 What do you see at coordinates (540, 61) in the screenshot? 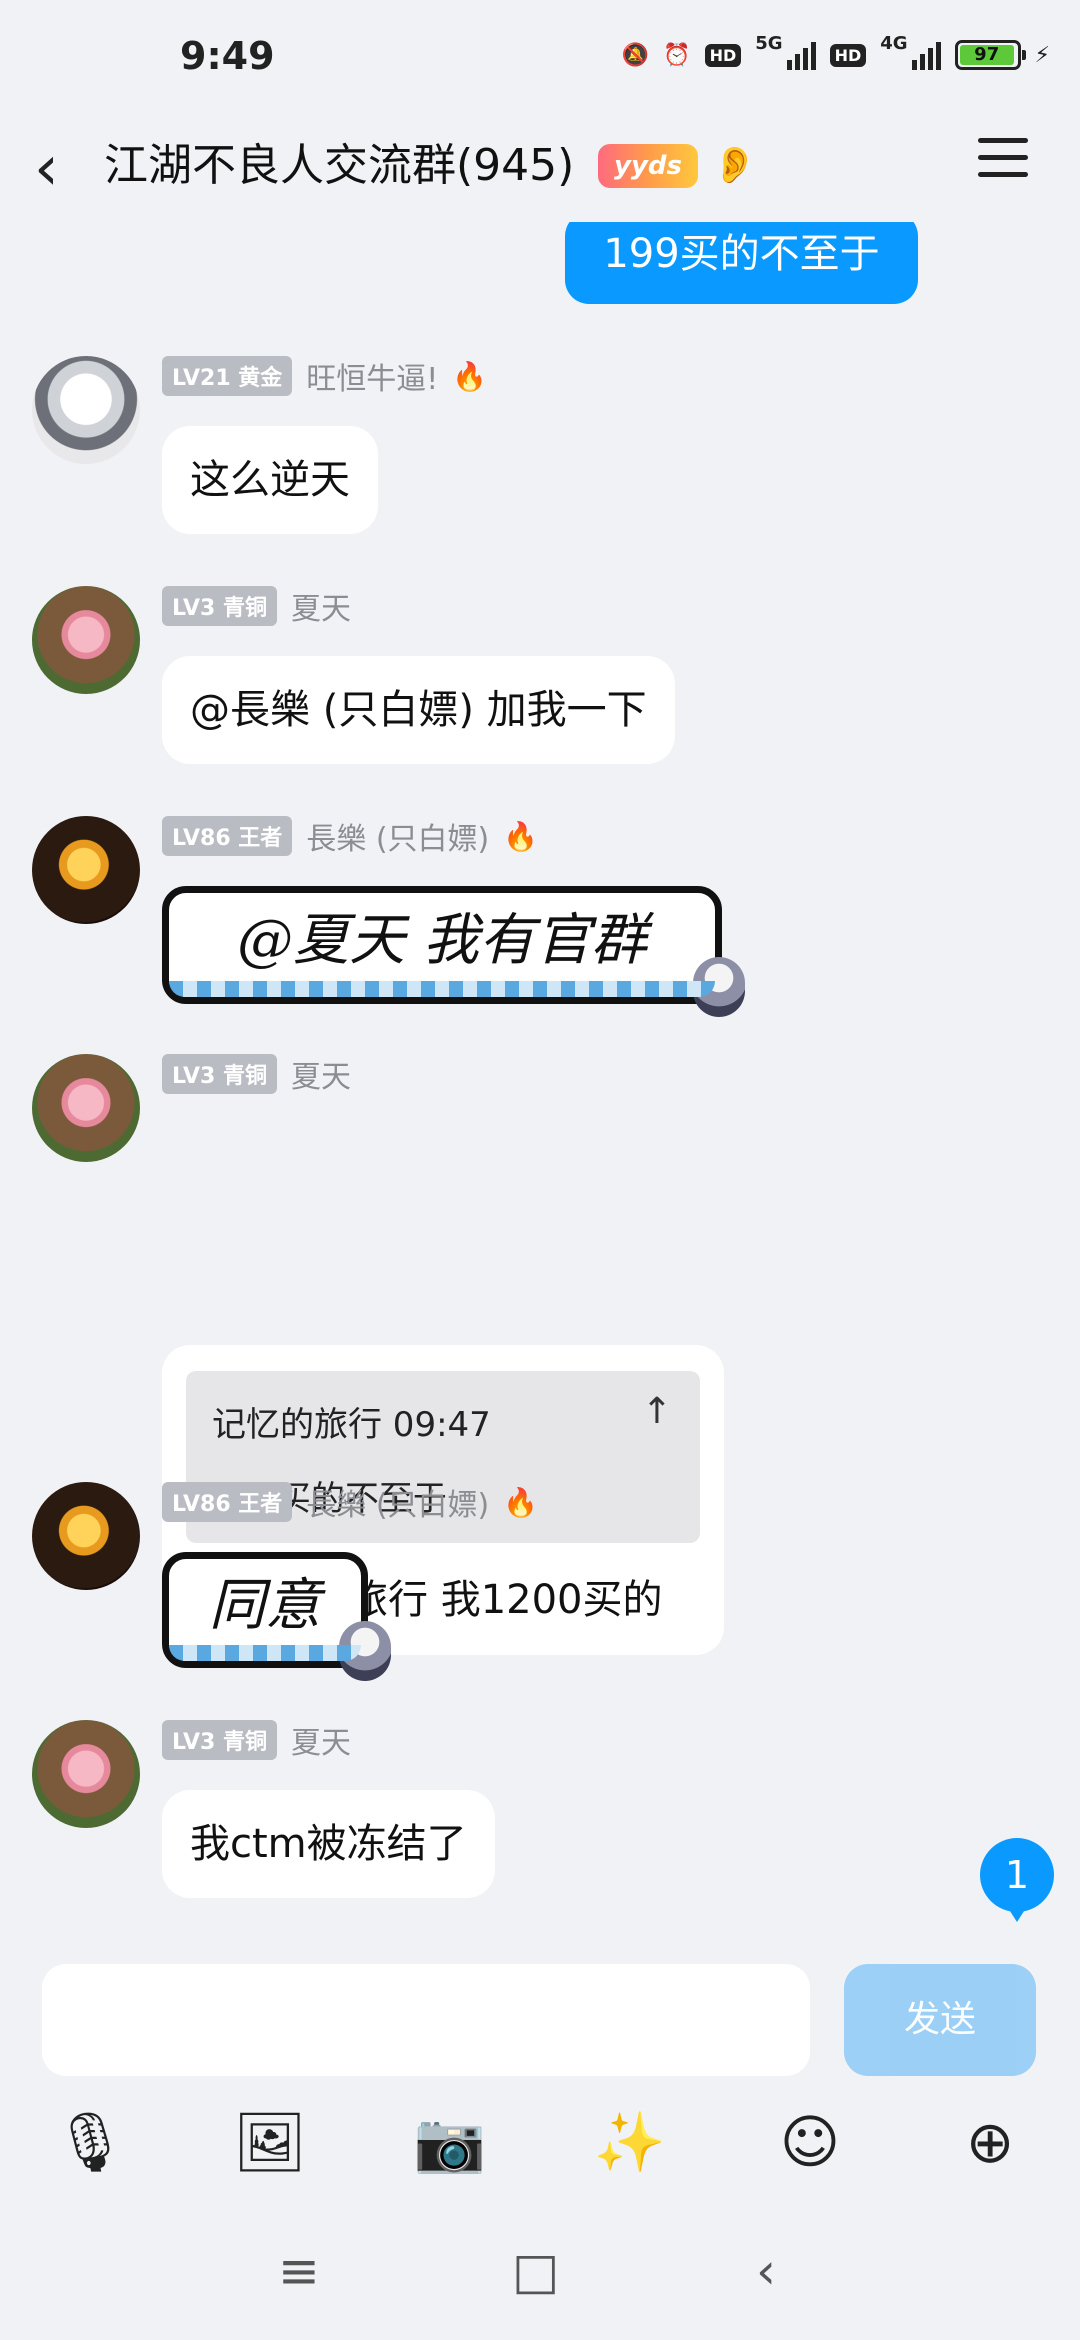
I see `status-bar: 9:49 🔕 ⏰ HD 5G HD 4G 97 ⚡` at bounding box center [540, 61].